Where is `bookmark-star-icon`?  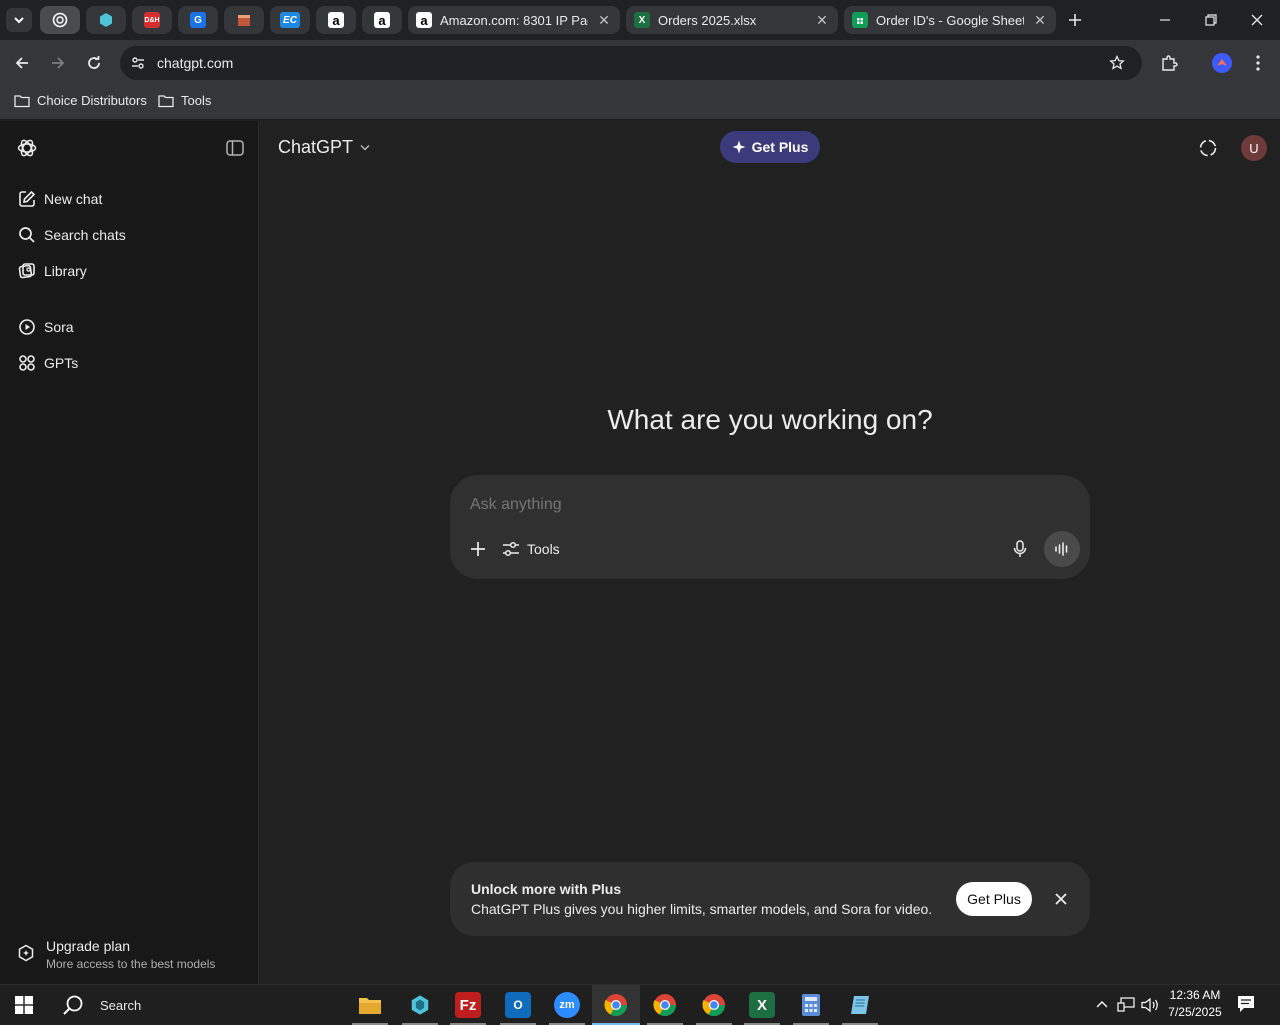 bookmark-star-icon is located at coordinates (1117, 63).